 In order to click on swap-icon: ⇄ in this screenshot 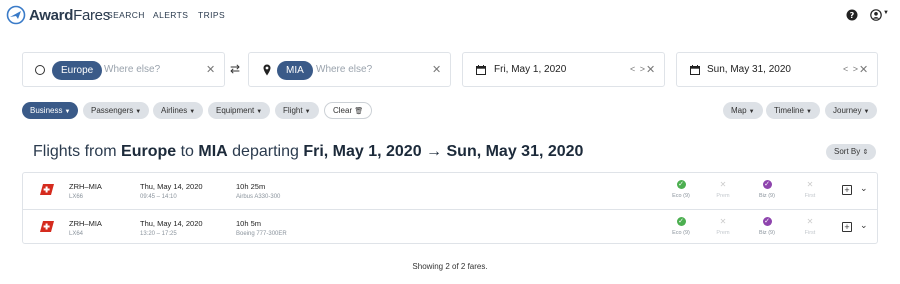, I will do `click(235, 69)`.